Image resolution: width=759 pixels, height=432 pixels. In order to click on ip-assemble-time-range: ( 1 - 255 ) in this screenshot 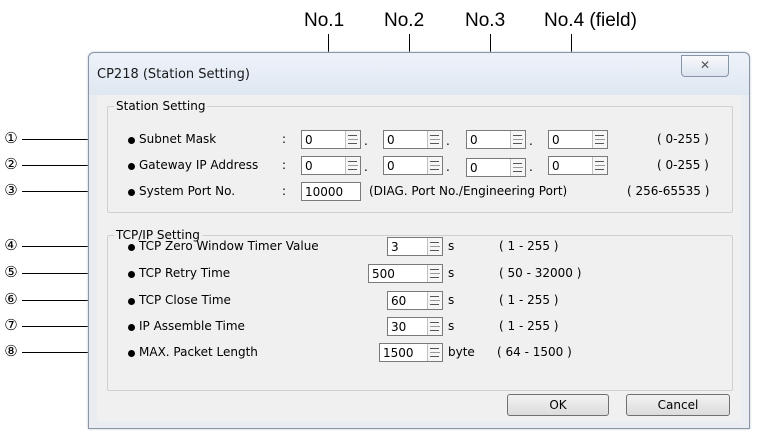, I will do `click(529, 326)`.